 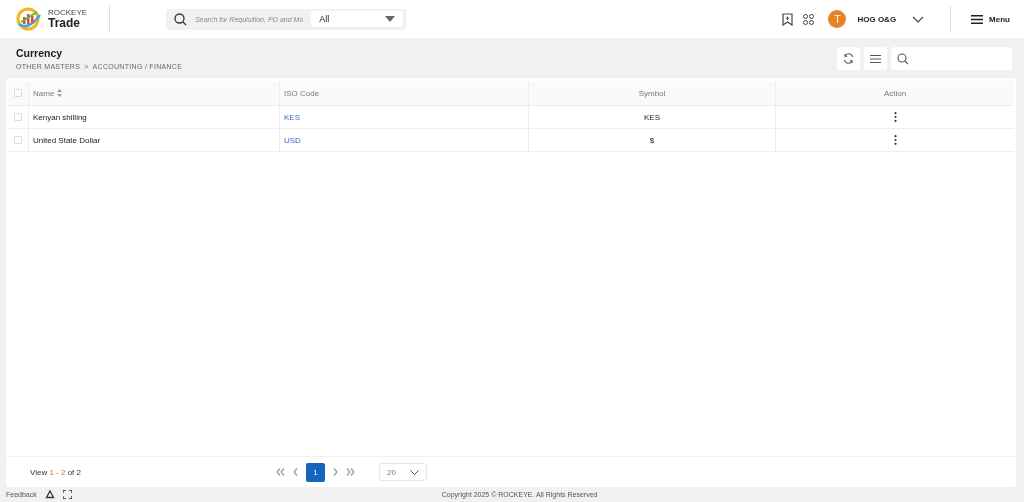 What do you see at coordinates (403, 472) in the screenshot?
I see `page-size-dropdown: 20` at bounding box center [403, 472].